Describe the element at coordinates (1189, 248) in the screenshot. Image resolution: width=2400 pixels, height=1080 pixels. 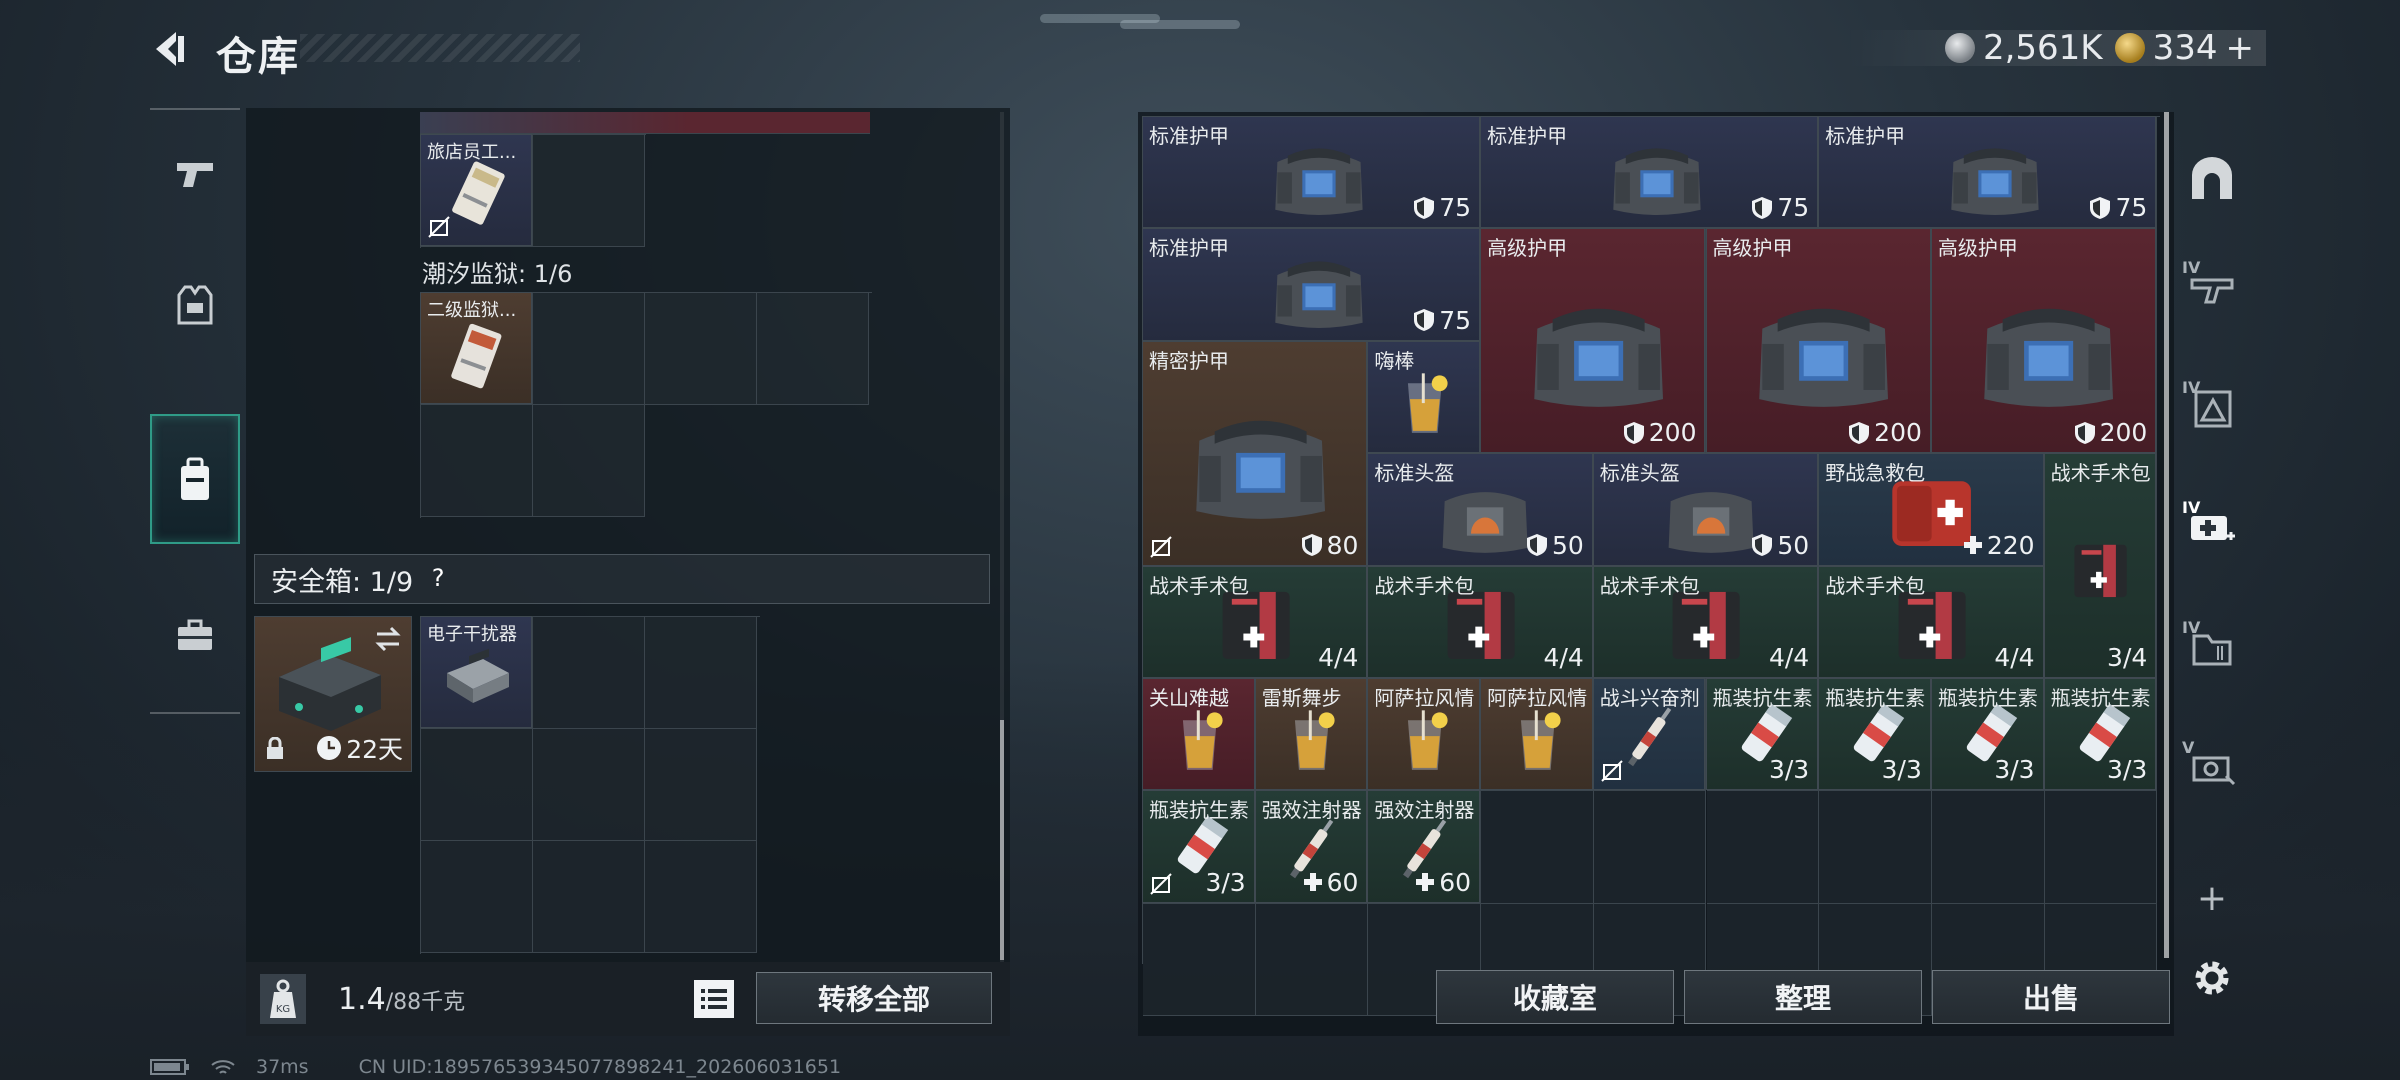
I see `item-name: 标准护甲` at that location.